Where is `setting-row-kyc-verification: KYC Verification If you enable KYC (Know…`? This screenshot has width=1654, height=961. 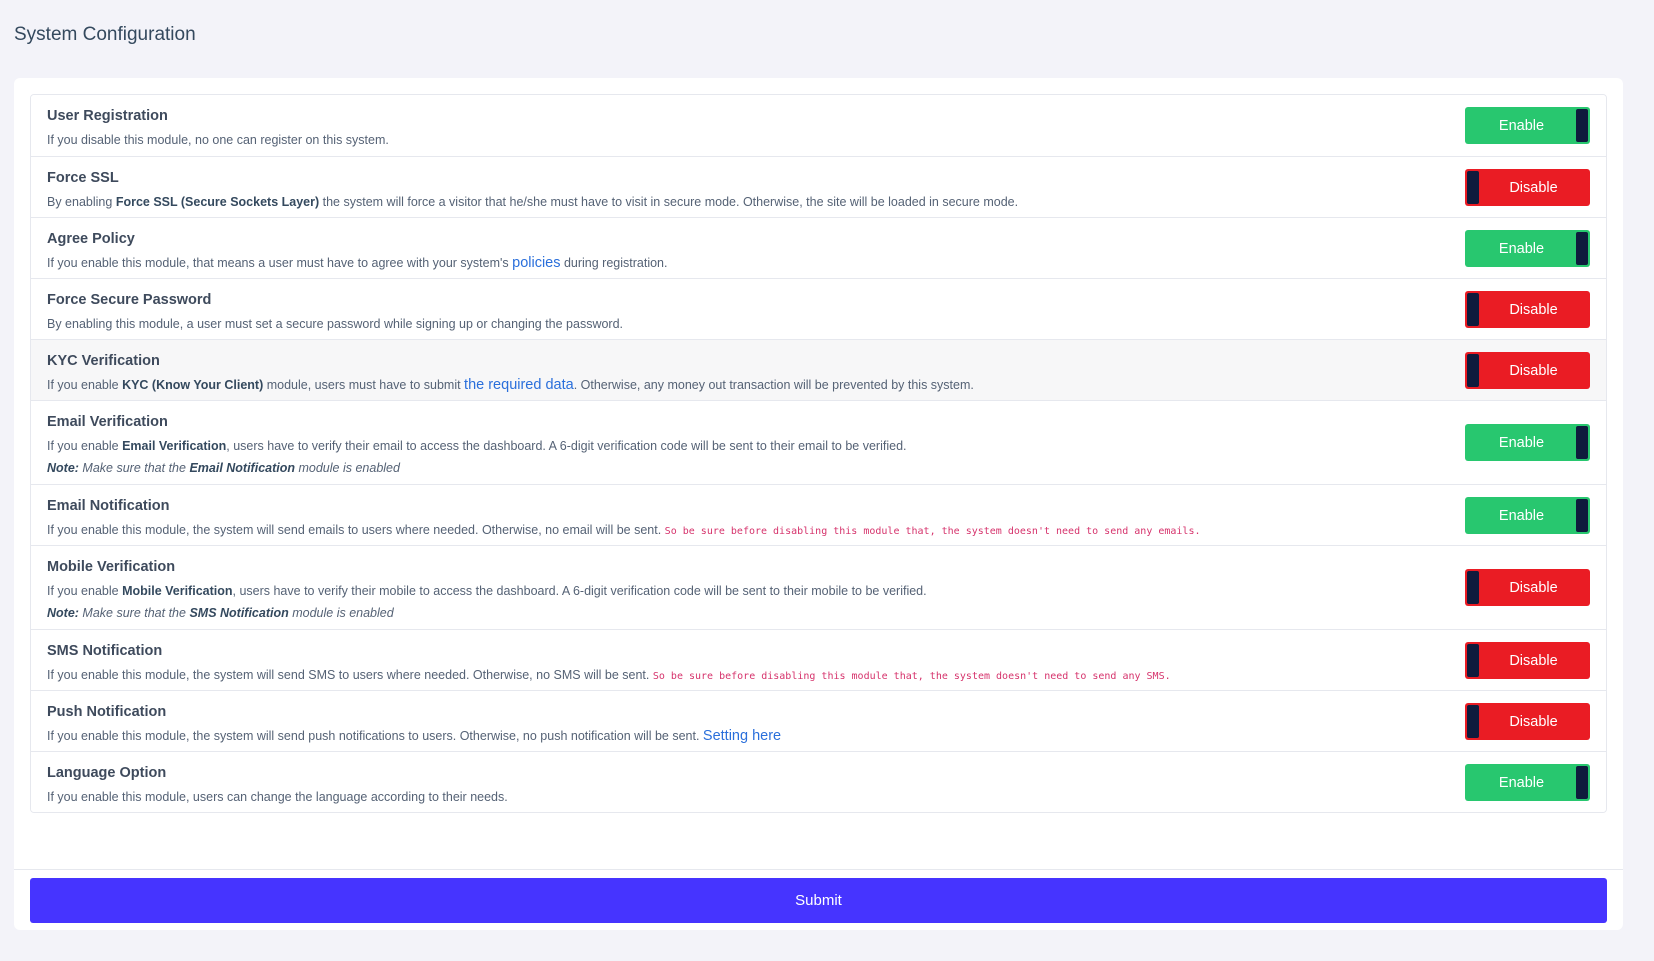 setting-row-kyc-verification: KYC Verification If you enable KYC (Know… is located at coordinates (818, 370).